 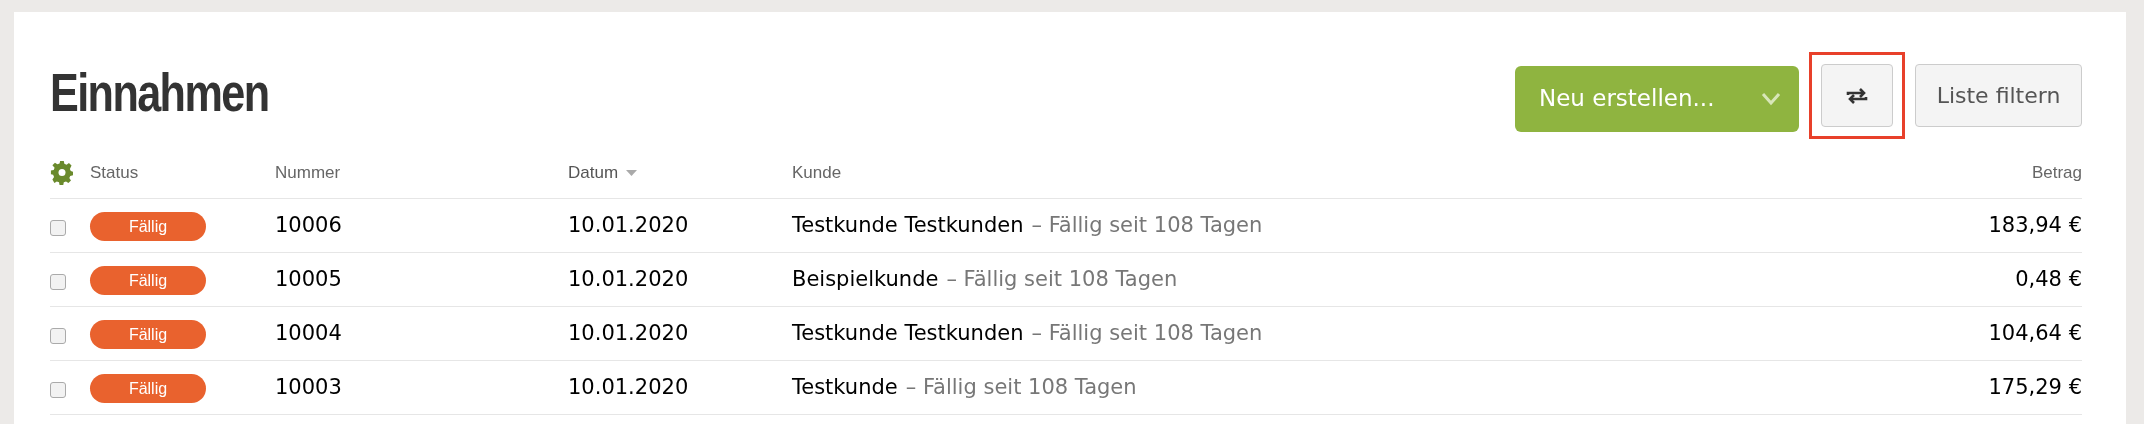 What do you see at coordinates (817, 172) in the screenshot?
I see `column-header: Kunde` at bounding box center [817, 172].